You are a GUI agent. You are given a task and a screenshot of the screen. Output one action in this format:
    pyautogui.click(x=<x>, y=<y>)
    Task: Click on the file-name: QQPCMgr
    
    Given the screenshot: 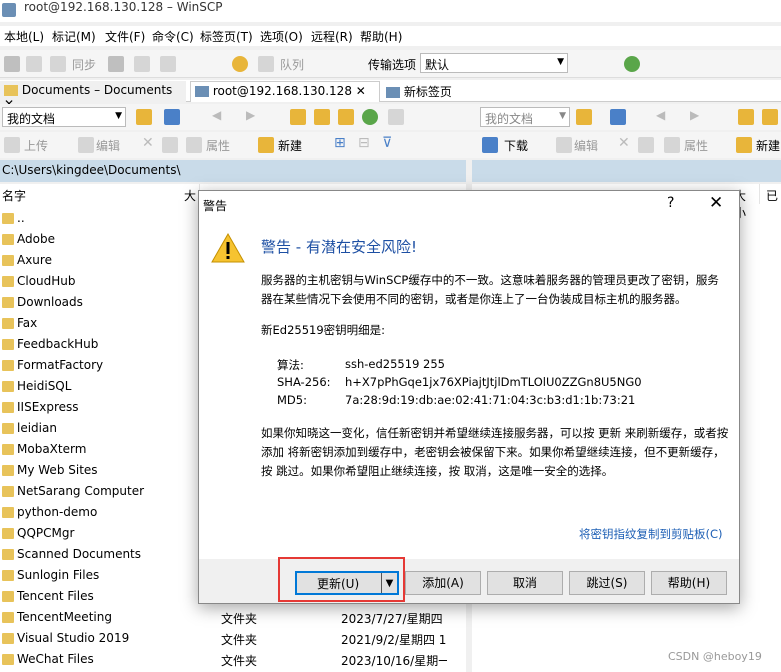 What is the action you would take?
    pyautogui.click(x=46, y=533)
    